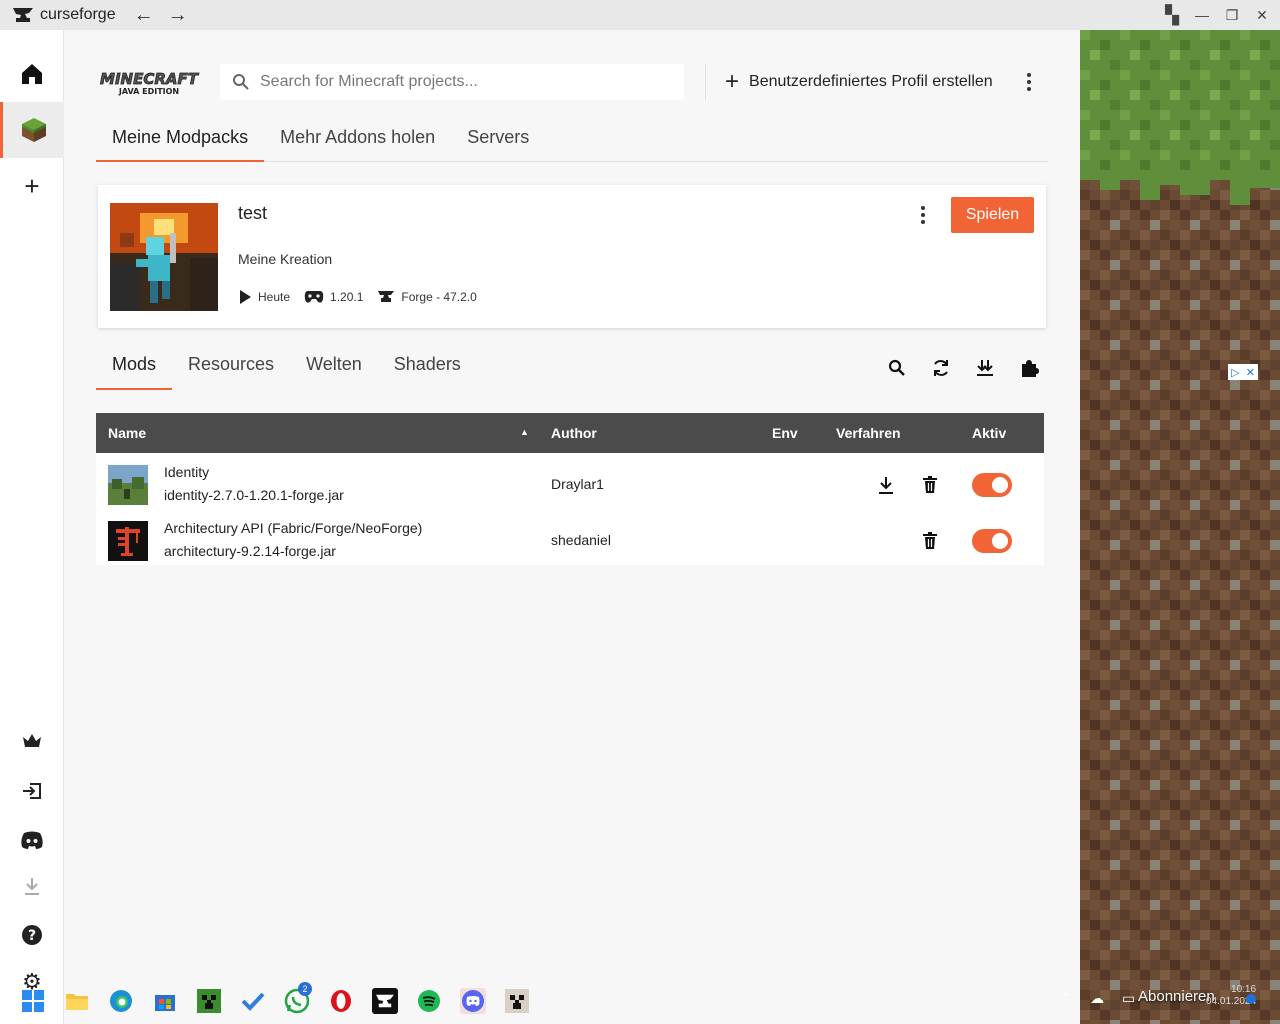 Image resolution: width=1280 pixels, height=1024 pixels. Describe the element at coordinates (1029, 368) in the screenshot. I see `puzzle-icon` at that location.